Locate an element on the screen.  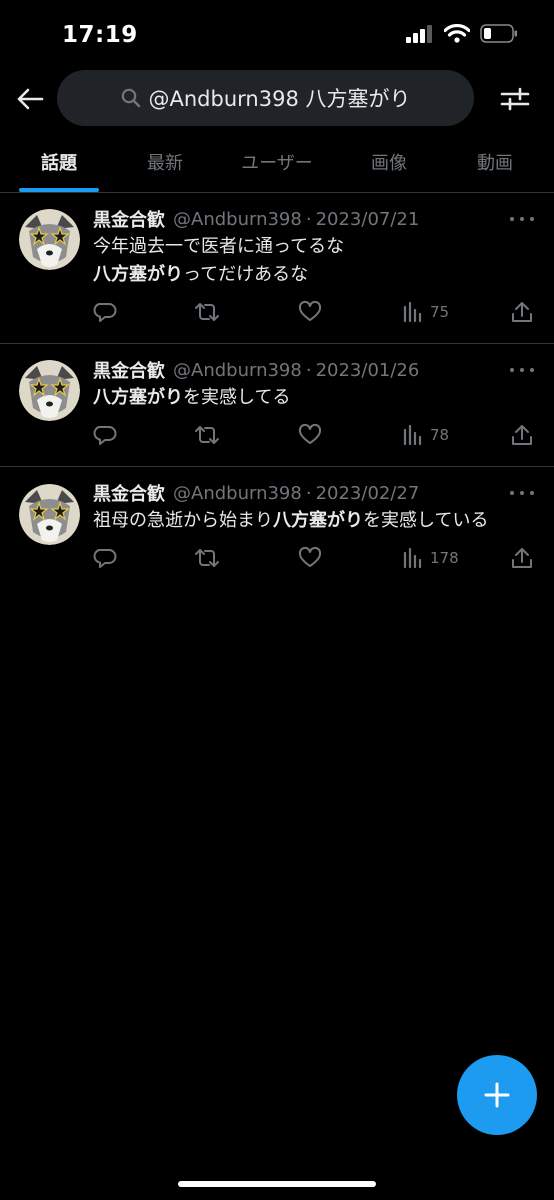
tweet-text: 祖母の急逝から始まり八方塞がりを実感している is located at coordinates (315, 521).